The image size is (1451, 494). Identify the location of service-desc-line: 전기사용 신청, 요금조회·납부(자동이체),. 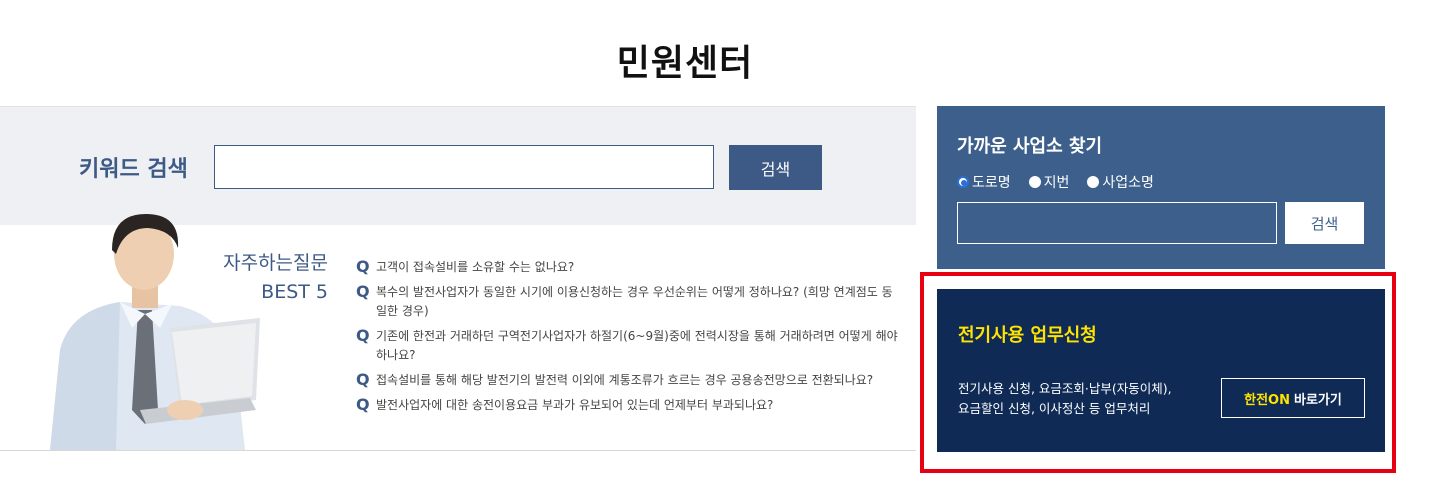
(1065, 388).